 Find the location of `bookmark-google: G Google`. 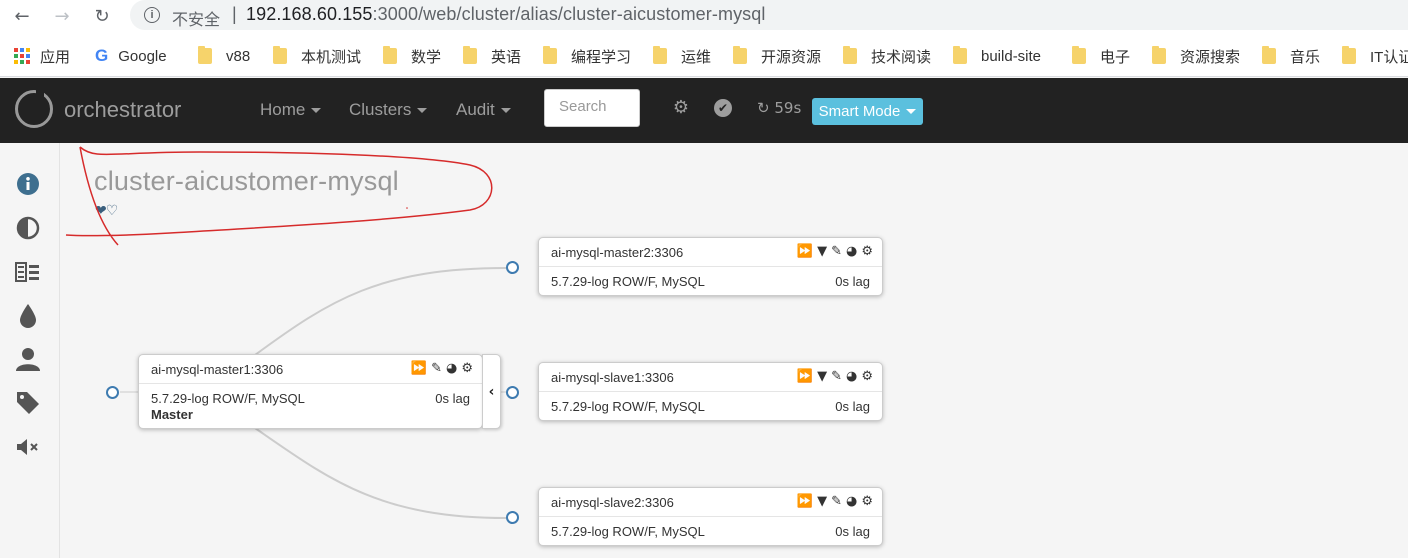

bookmark-google: G Google is located at coordinates (131, 56).